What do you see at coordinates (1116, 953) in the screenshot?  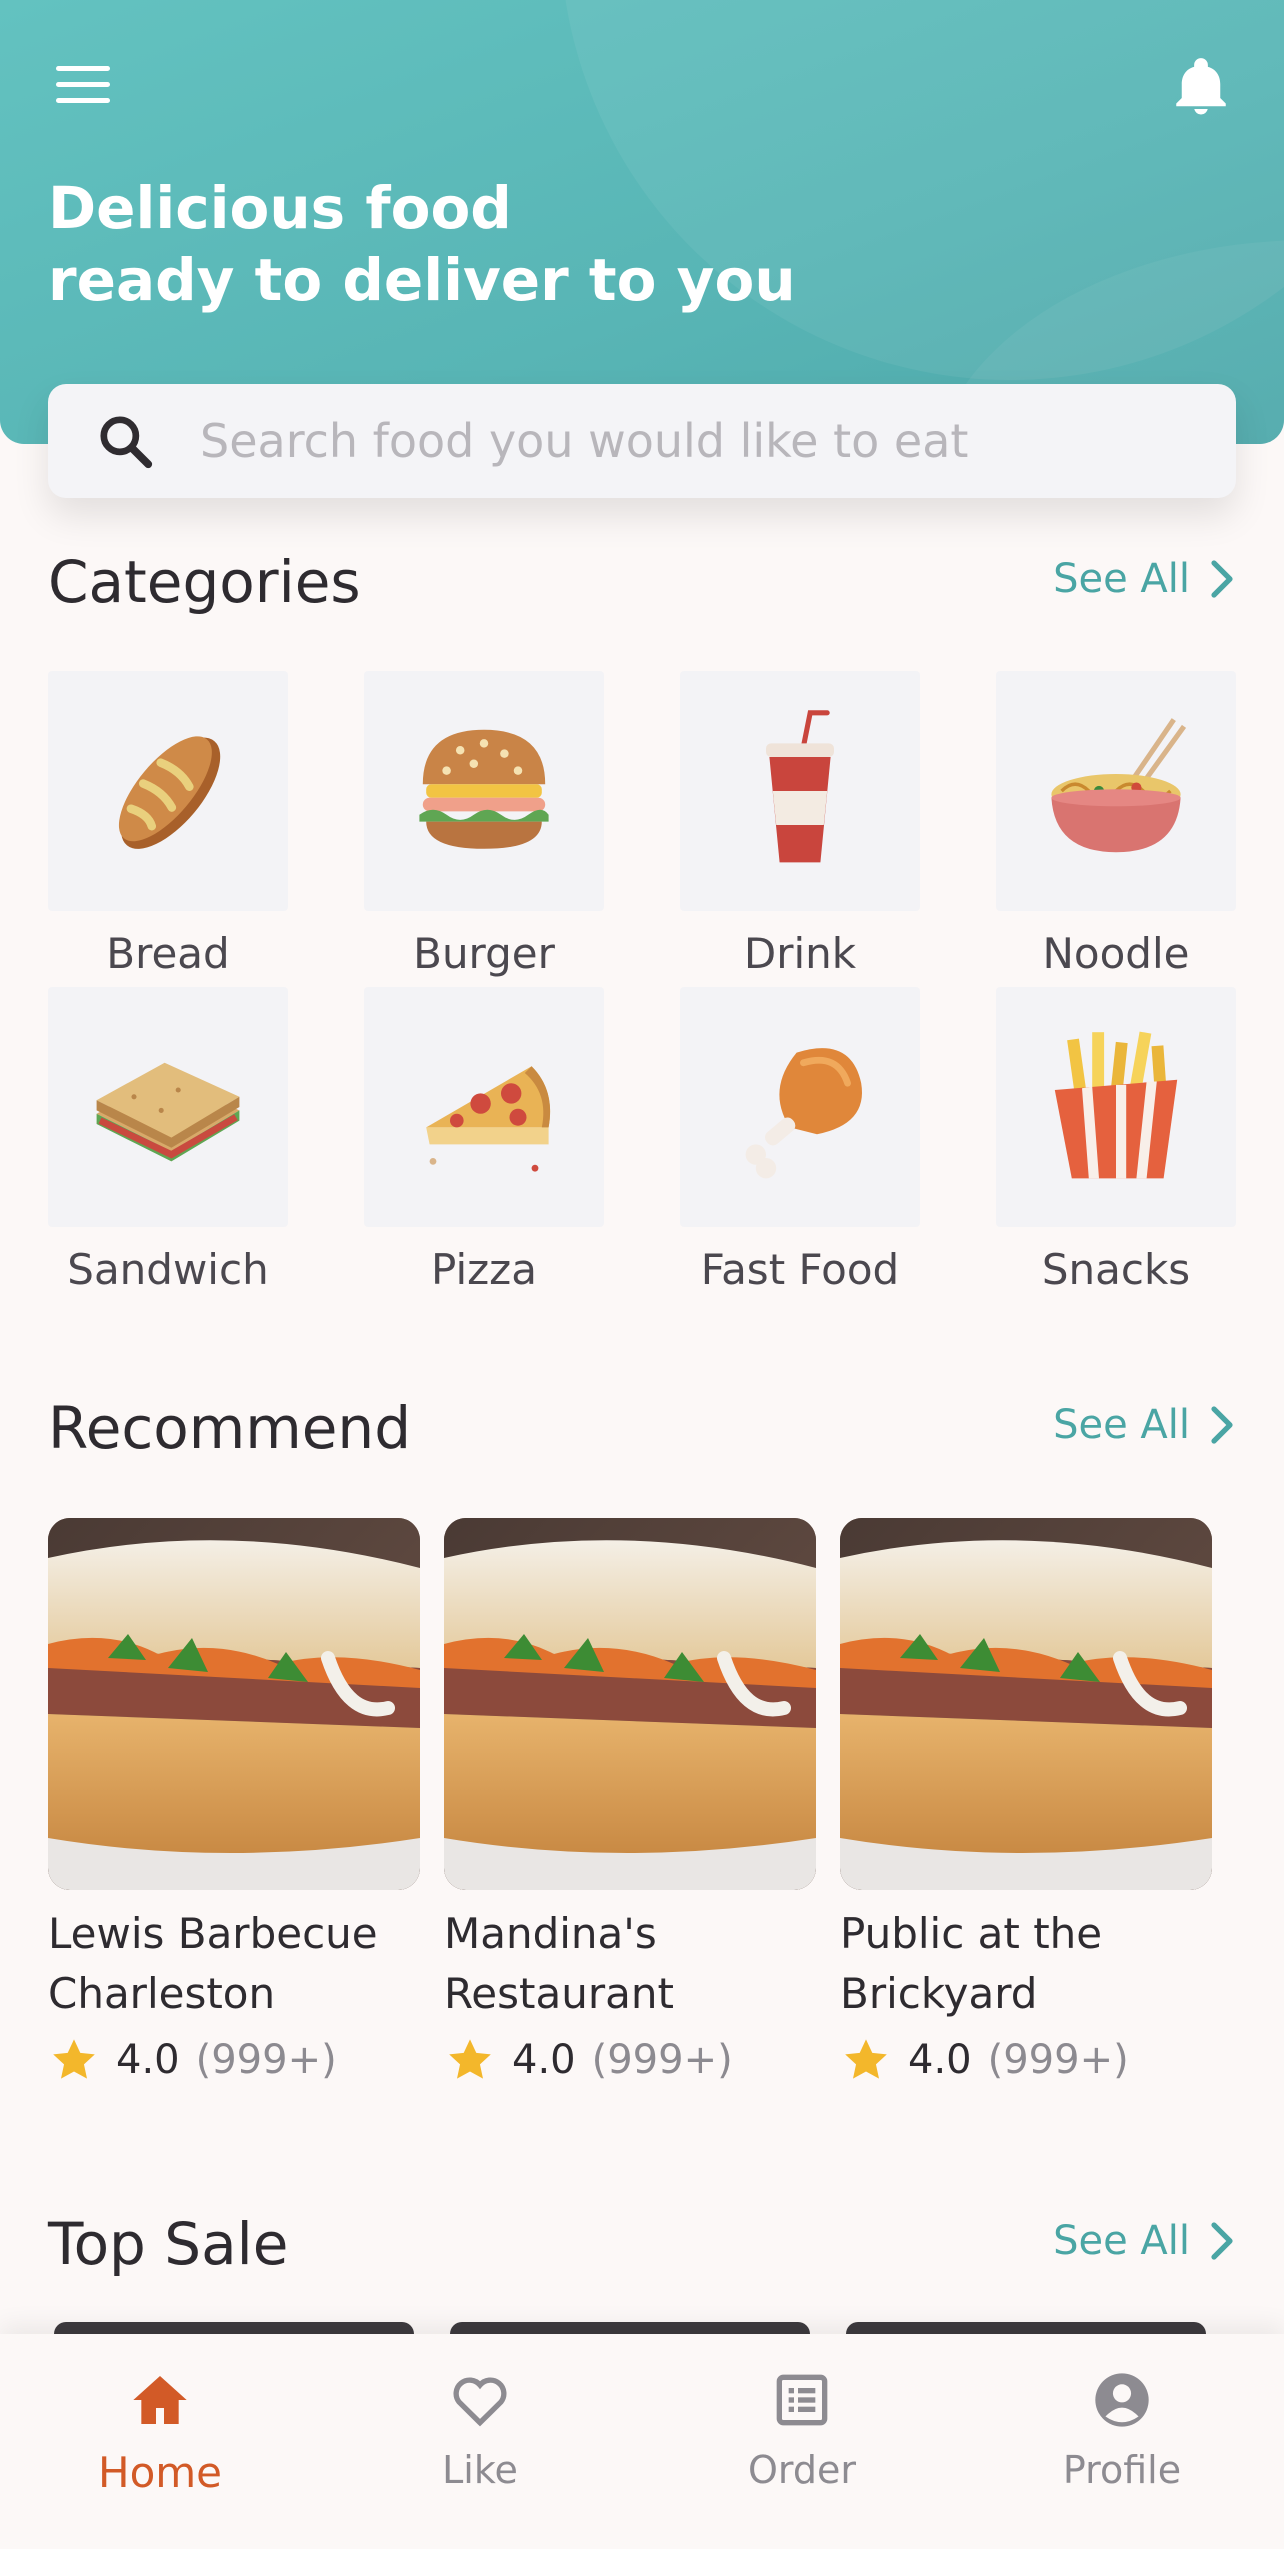 I see `category-label: Noodle` at bounding box center [1116, 953].